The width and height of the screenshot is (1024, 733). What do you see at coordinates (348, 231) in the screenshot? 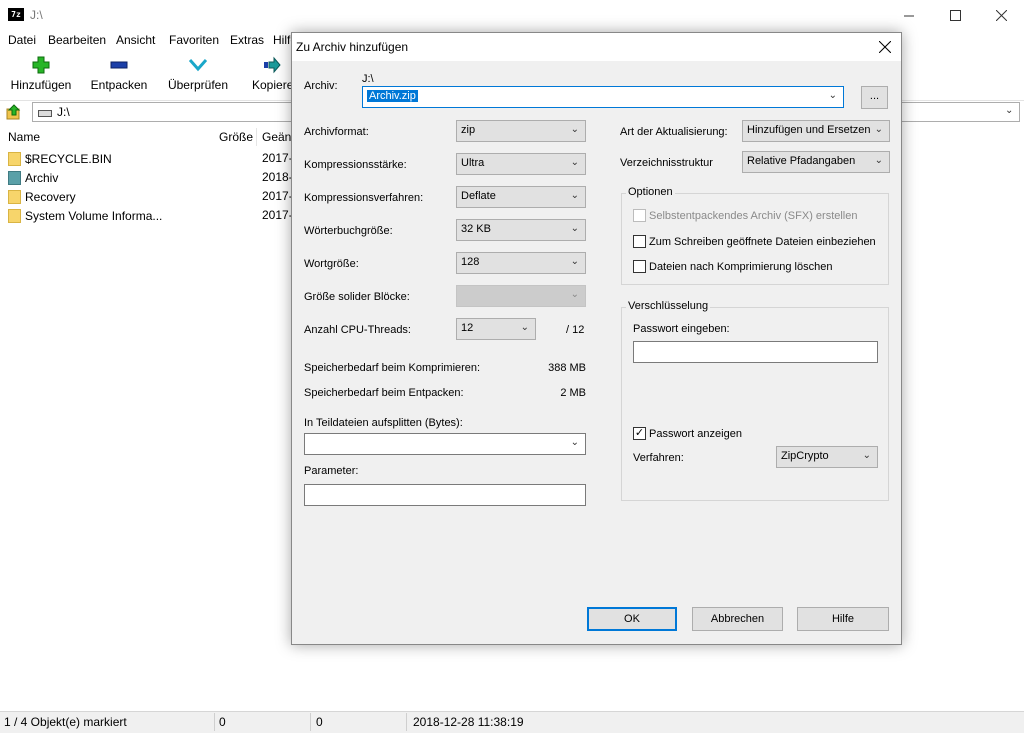
I see `dict-label: Wörterbuchgröße:` at bounding box center [348, 231].